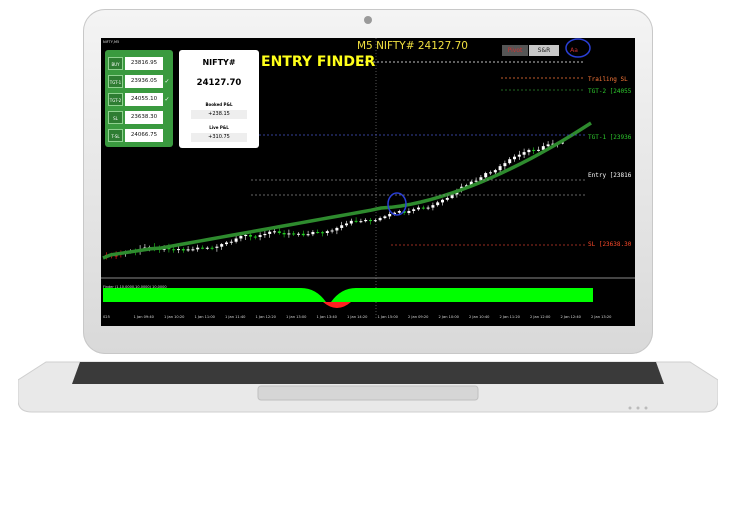 This screenshot has width=736, height=514. Describe the element at coordinates (610, 244) in the screenshot. I see `sl-label: SL [23638.30` at that location.